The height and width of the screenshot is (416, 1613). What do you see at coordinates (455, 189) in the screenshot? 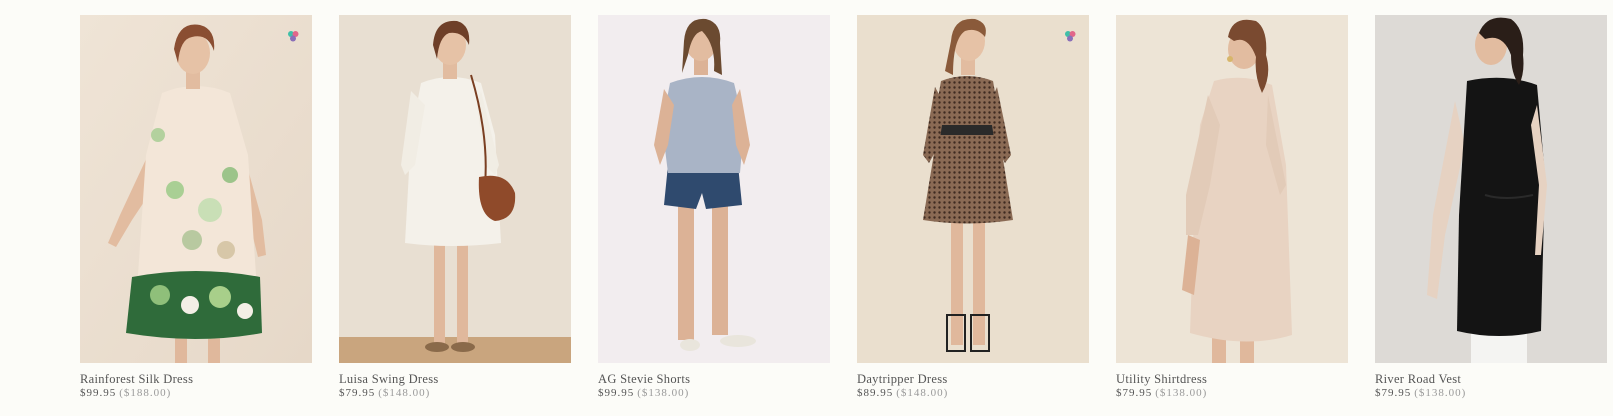
I see `product-image-luisa-swing-dress` at bounding box center [455, 189].